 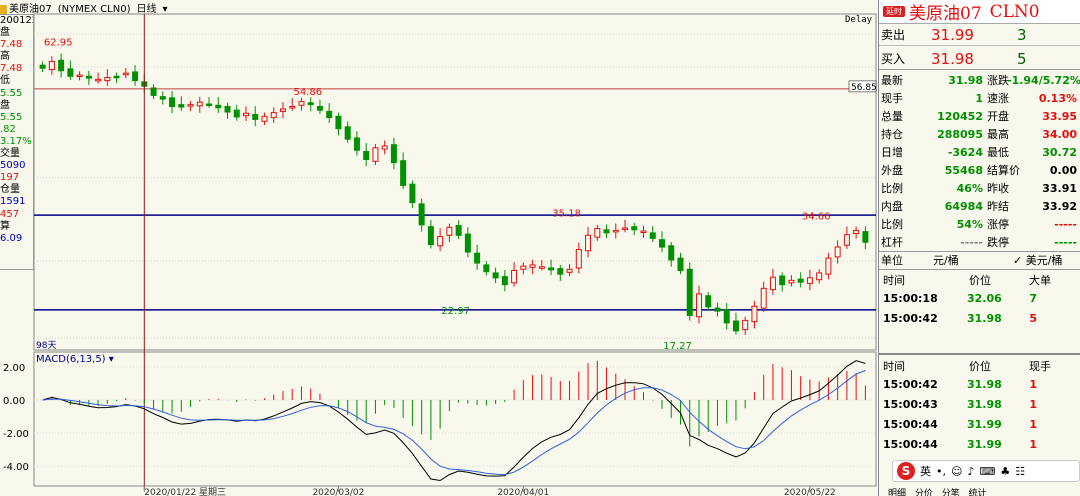 What do you see at coordinates (75, 359) in the screenshot?
I see `macd-title: MACD(6,13,5) ▾` at bounding box center [75, 359].